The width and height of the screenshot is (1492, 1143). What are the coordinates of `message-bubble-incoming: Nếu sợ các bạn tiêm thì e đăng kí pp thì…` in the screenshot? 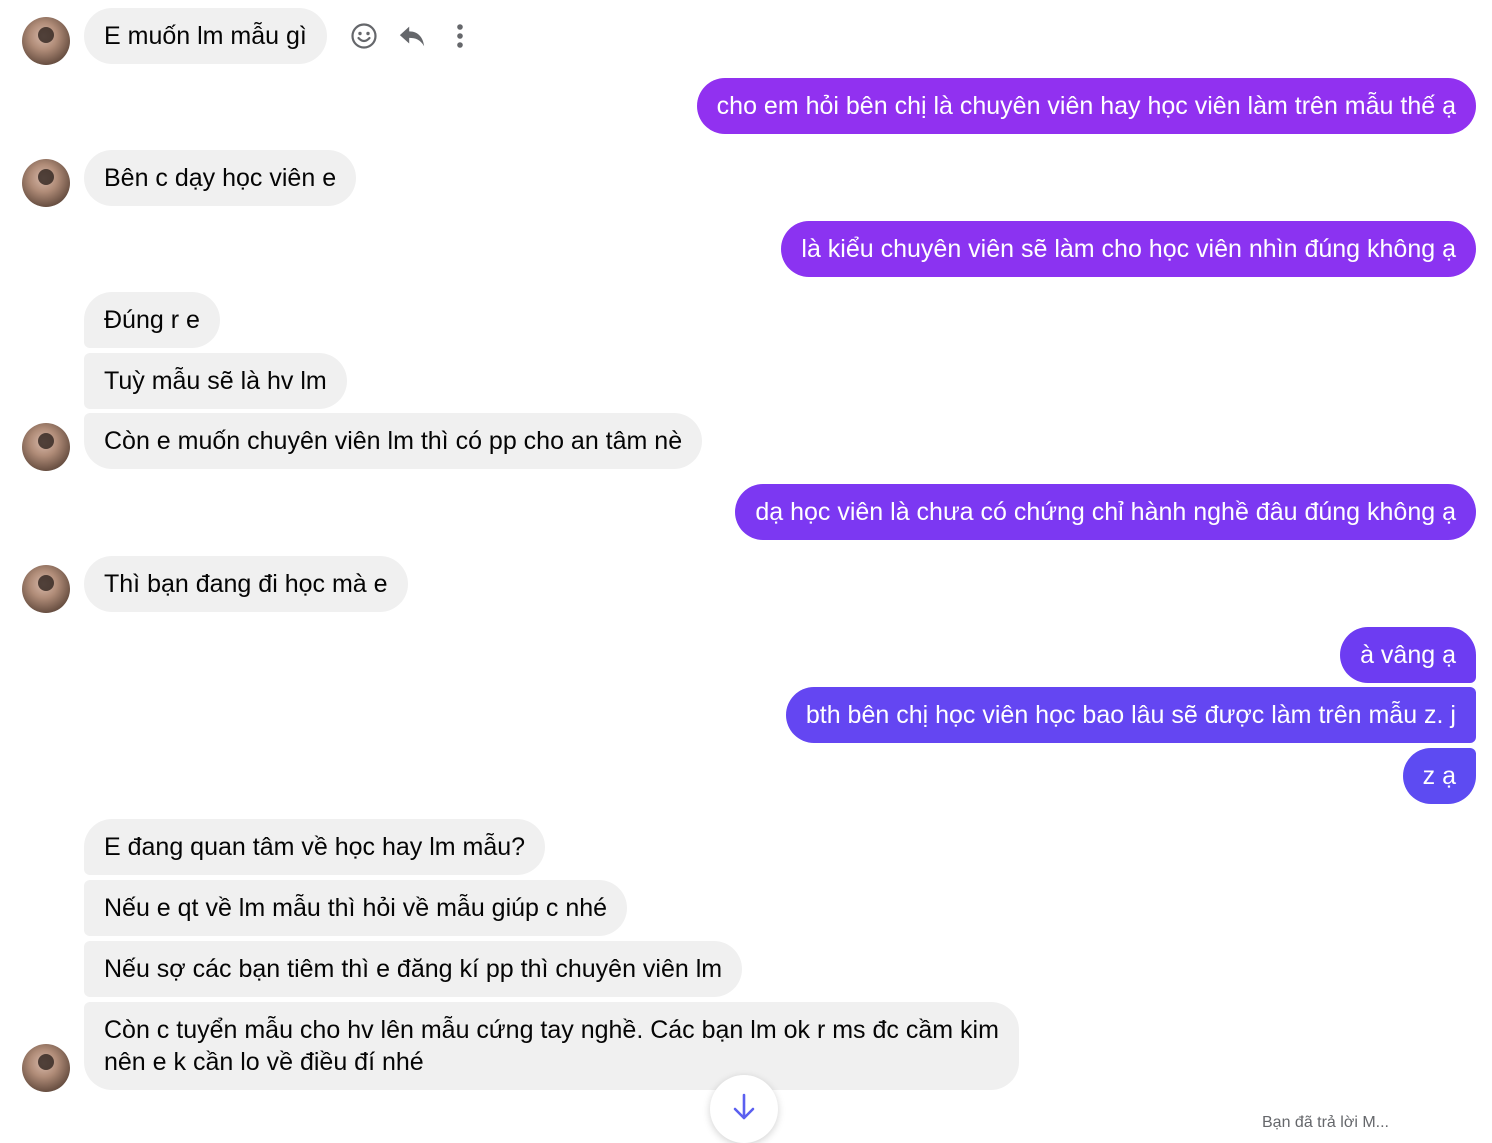 It's located at (413, 969).